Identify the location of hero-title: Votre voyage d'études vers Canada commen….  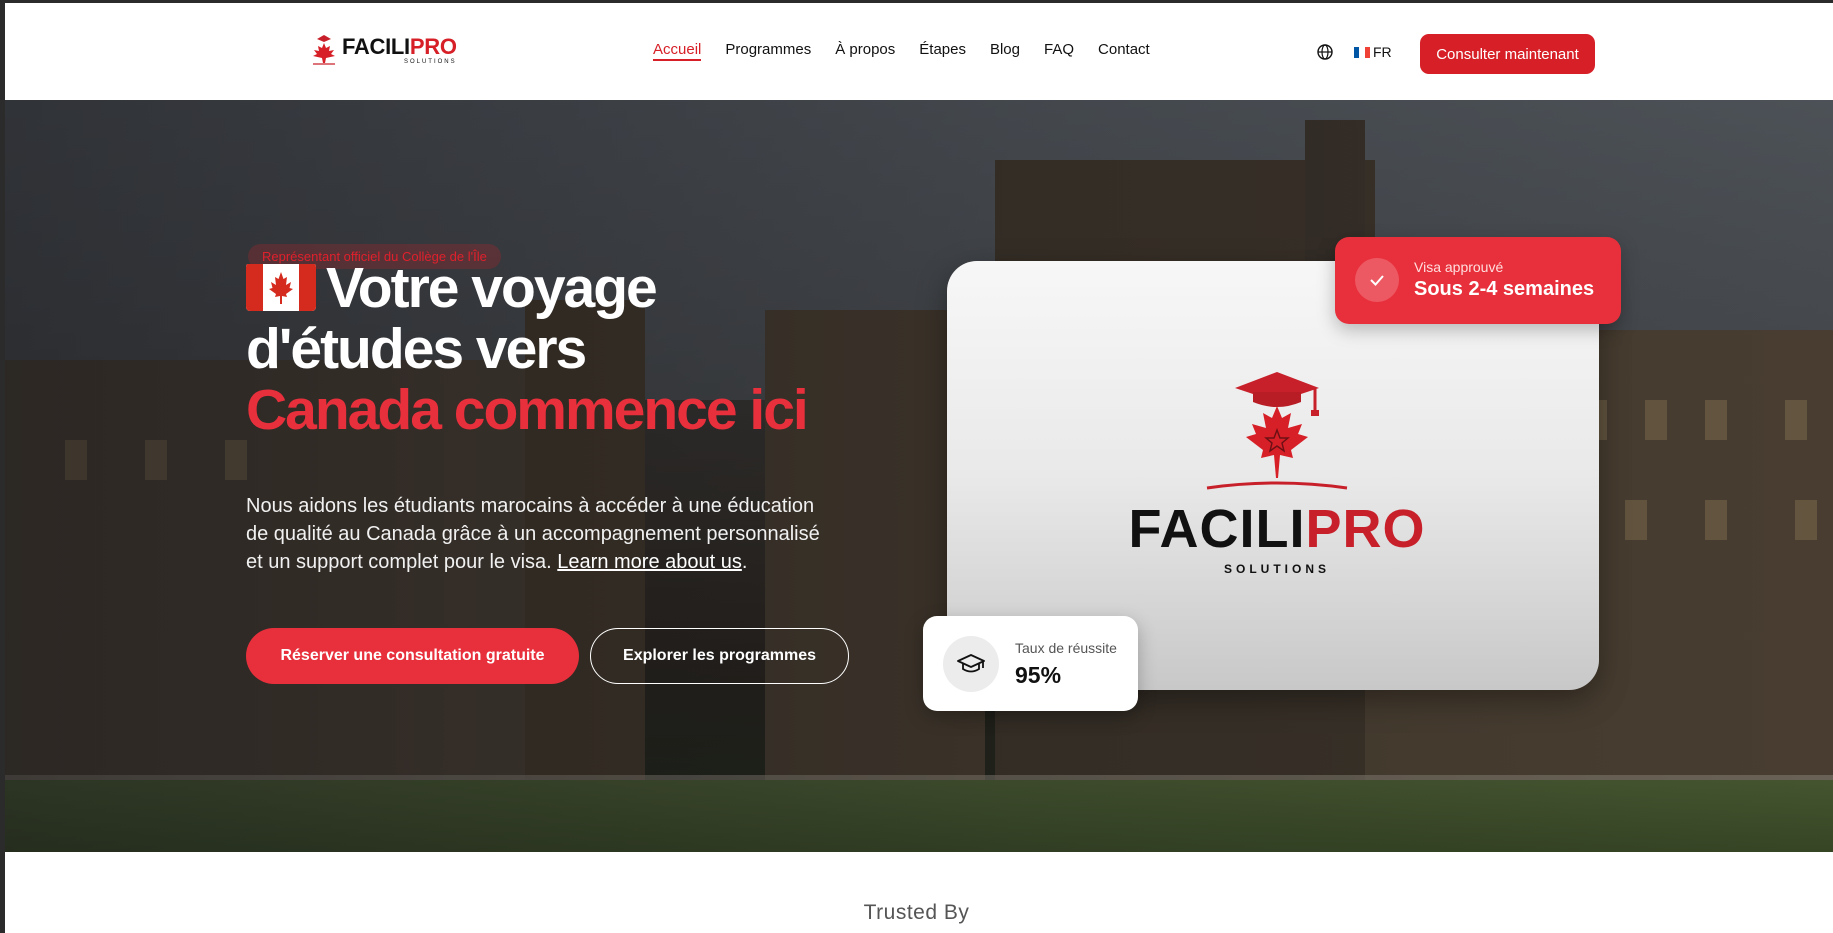
(527, 349).